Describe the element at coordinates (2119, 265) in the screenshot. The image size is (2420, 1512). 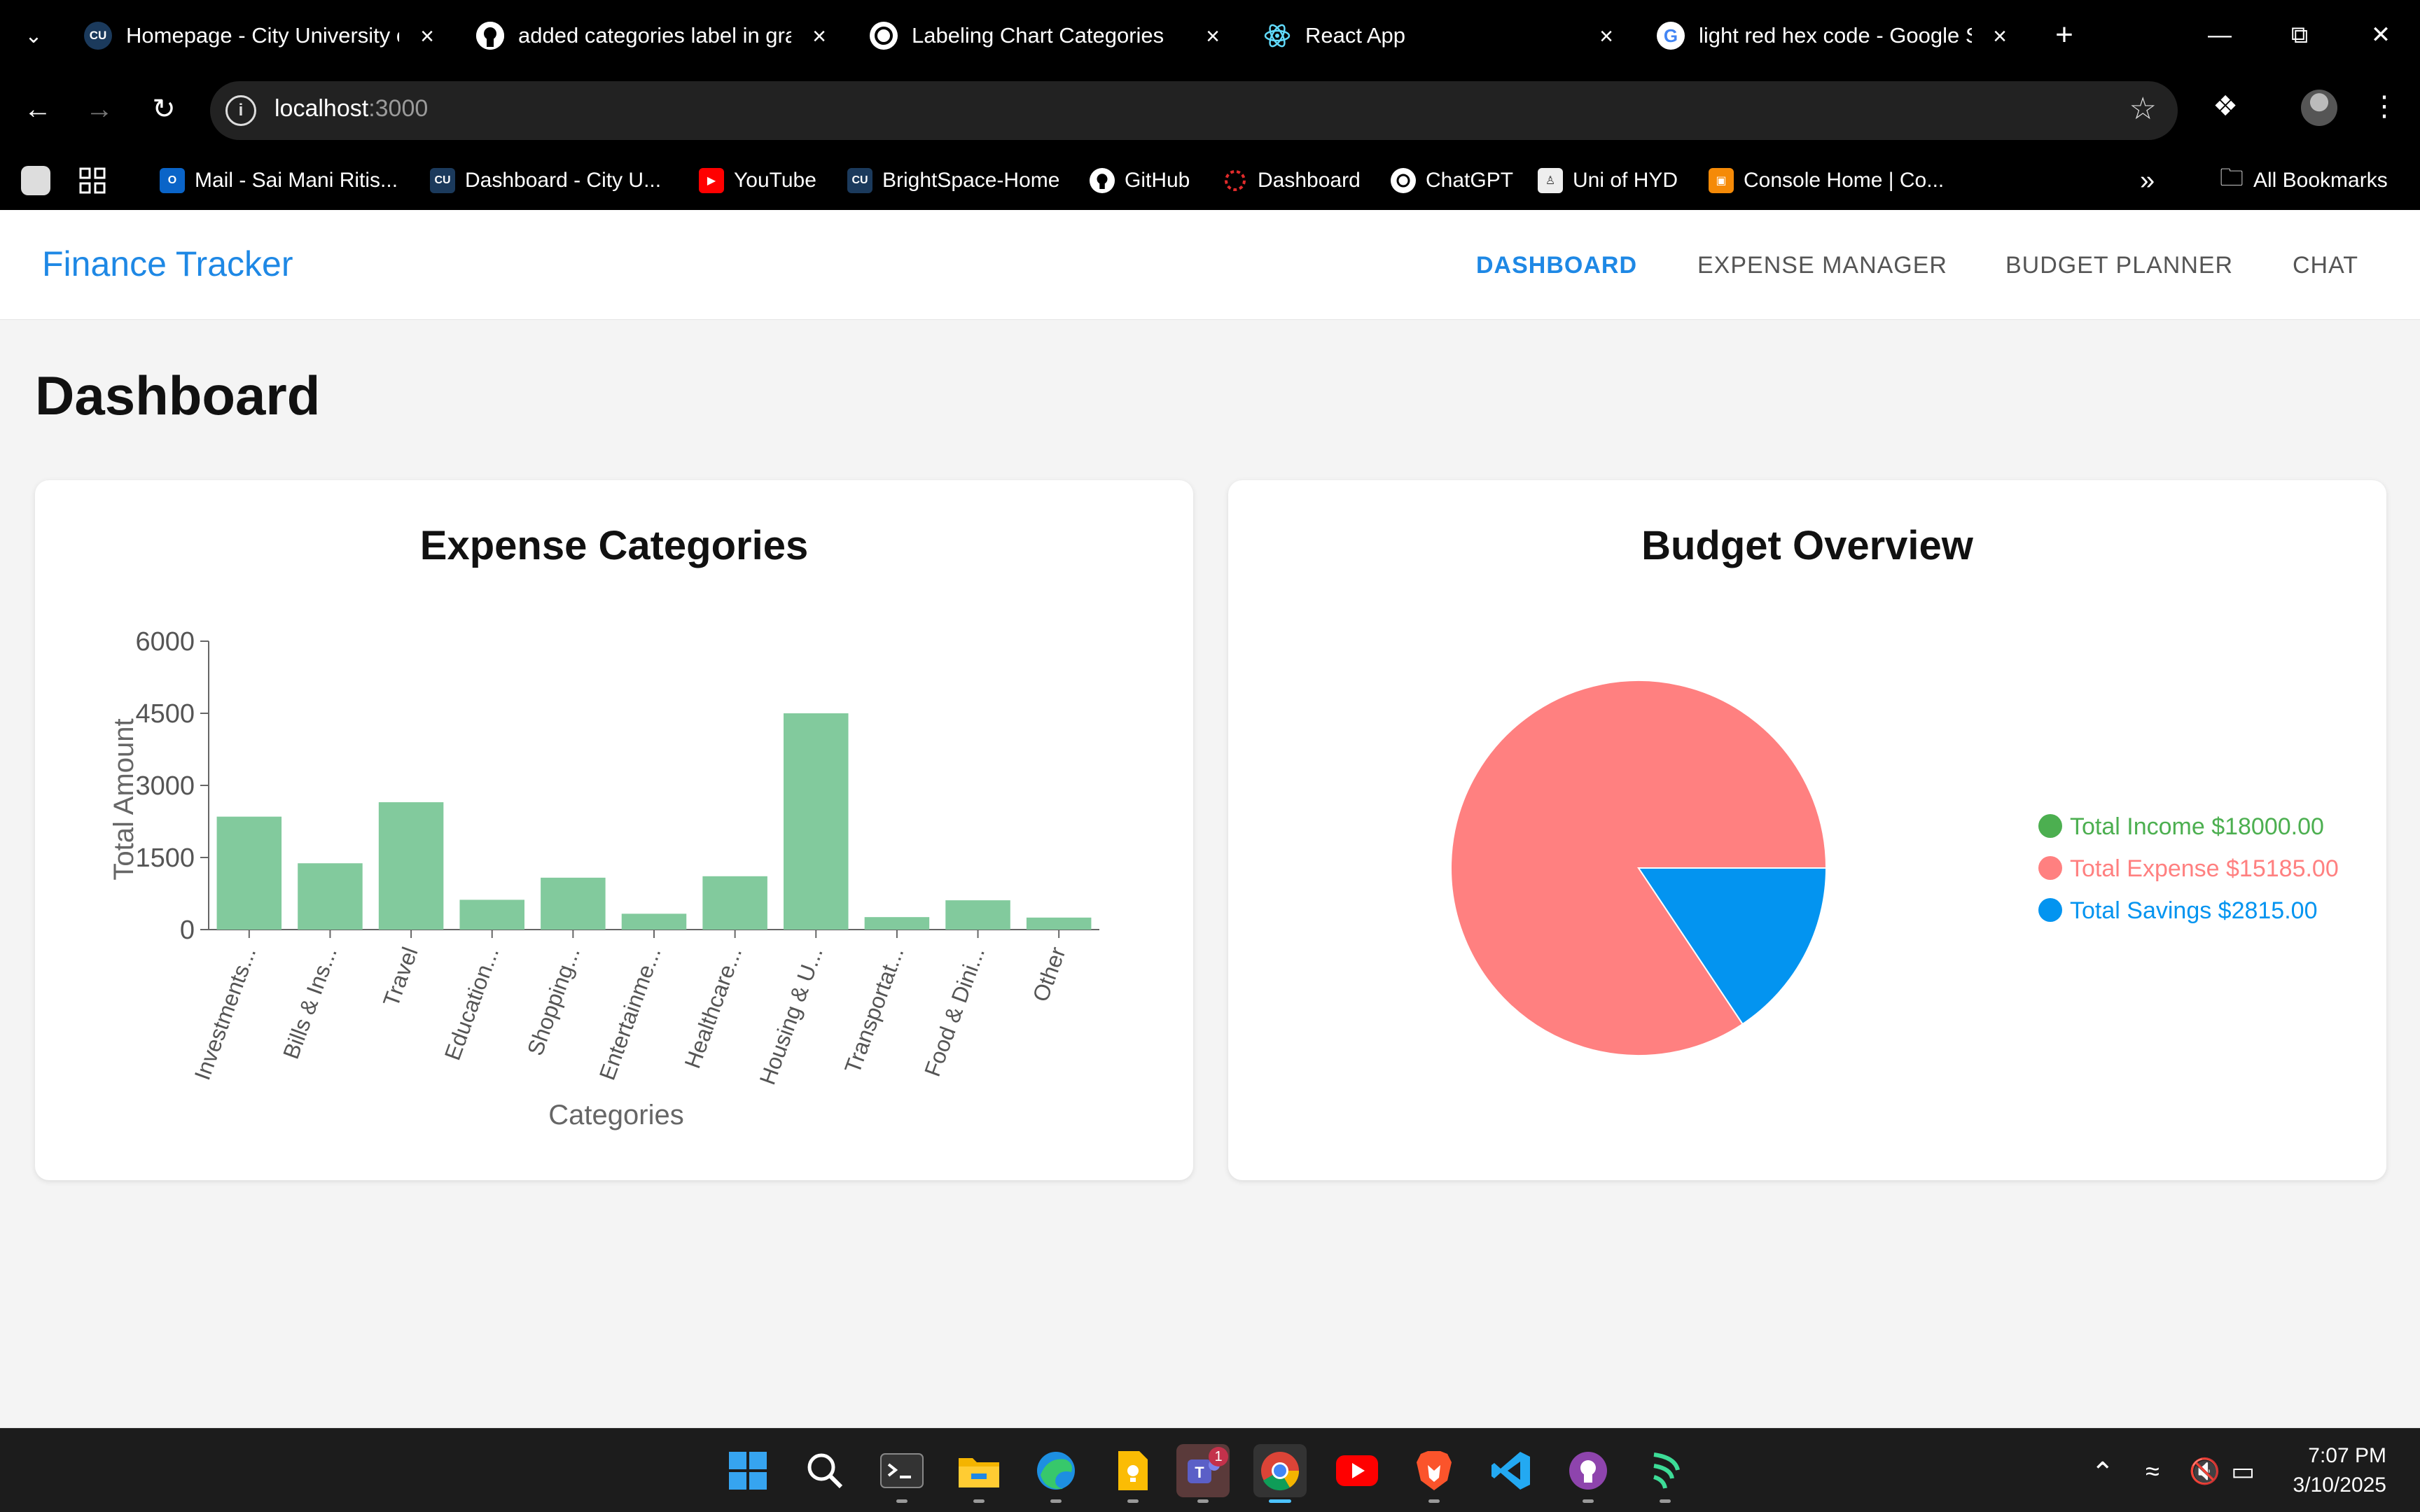
I see `nav-budget-planner: BUDGET PLANNER` at that location.